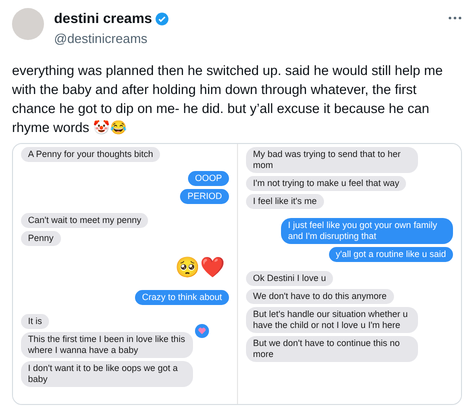  I want to click on received-message: Penny, so click(41, 238).